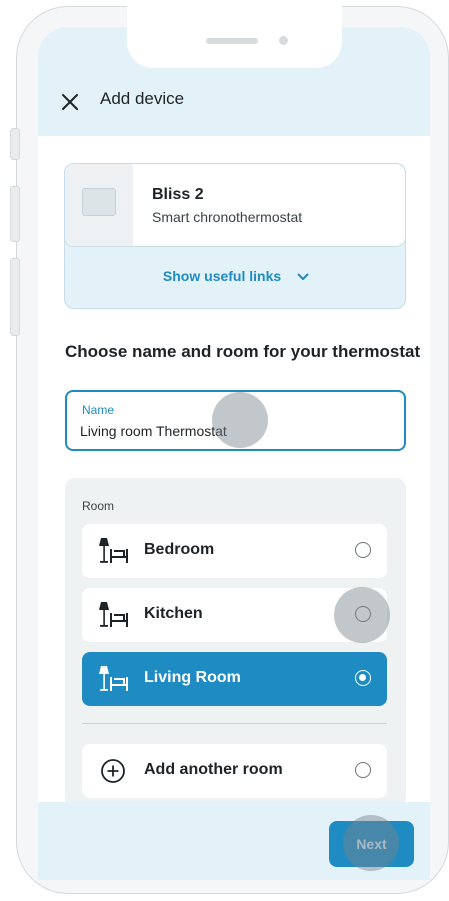  I want to click on phone-camera, so click(283, 40).